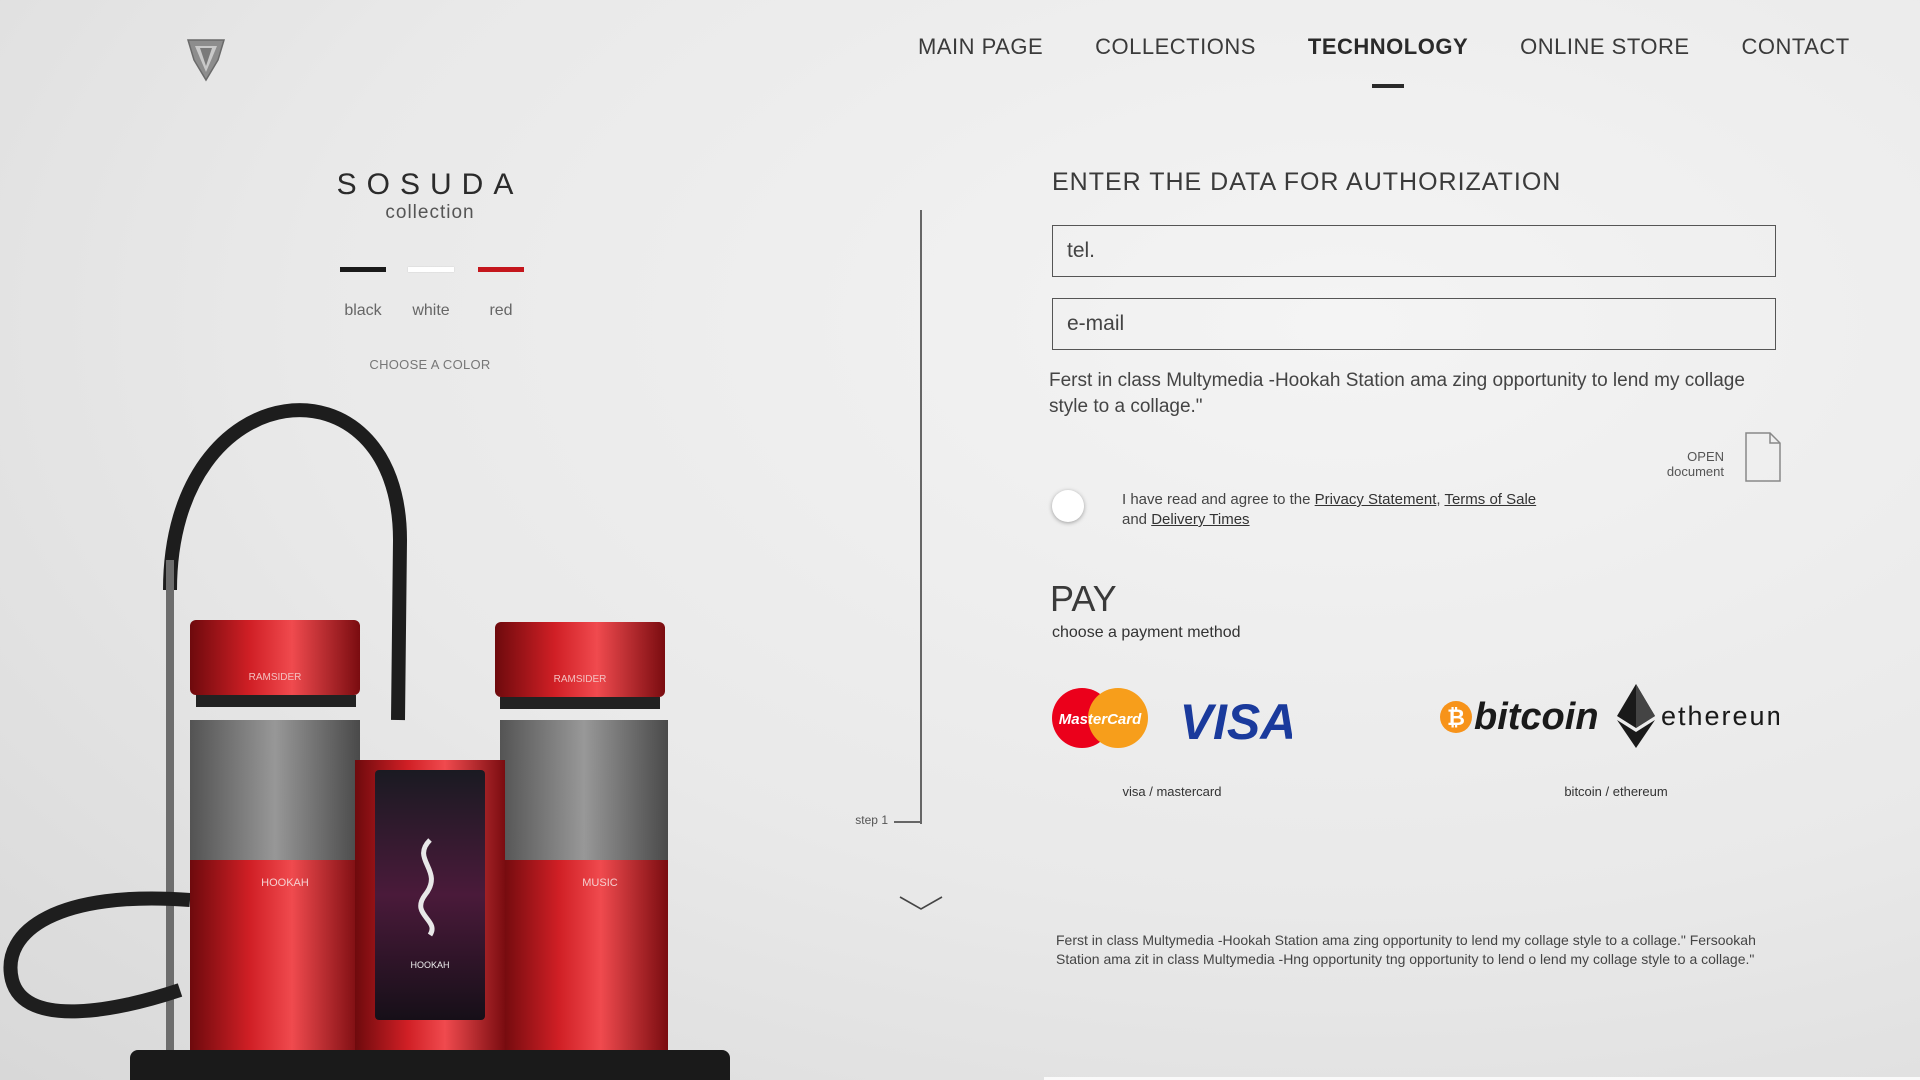 The image size is (1920, 1080). What do you see at coordinates (1490, 499) in the screenshot?
I see `terms-of-sale-link: Terms of Sale` at bounding box center [1490, 499].